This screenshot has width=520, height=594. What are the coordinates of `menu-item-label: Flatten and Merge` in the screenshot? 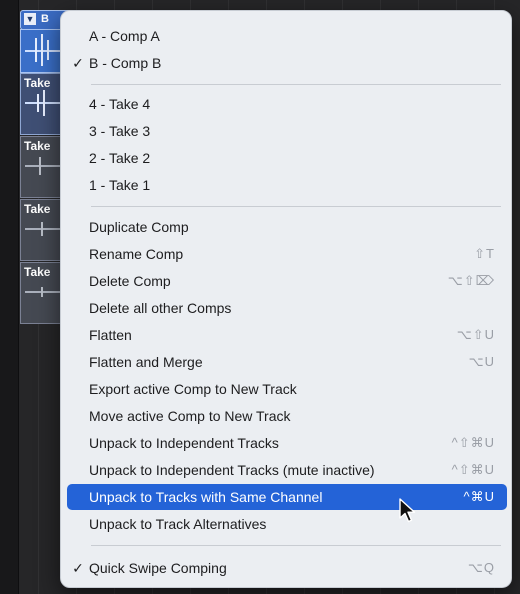 It's located at (146, 362).